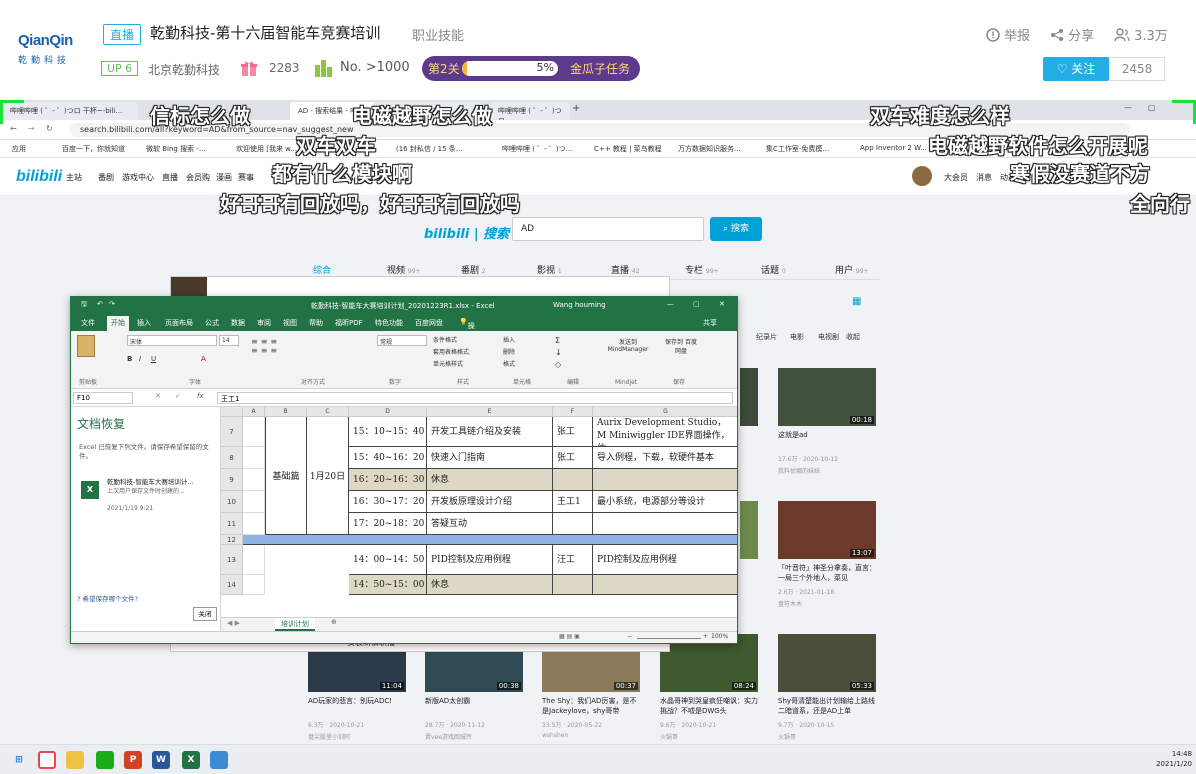  Describe the element at coordinates (388, 585) in the screenshot. I see `grid-cell: 14：50~15：00` at that location.